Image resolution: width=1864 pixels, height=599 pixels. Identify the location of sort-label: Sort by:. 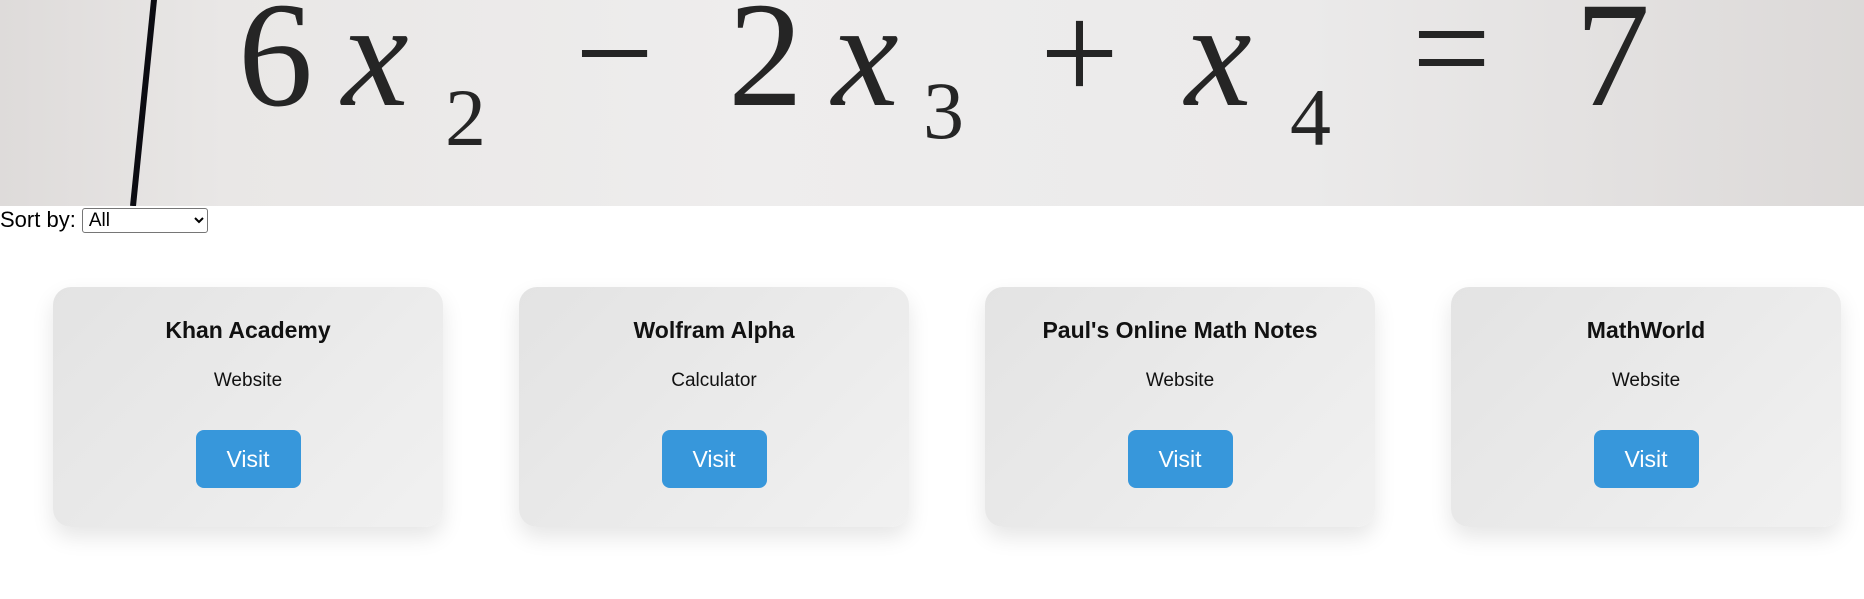
(38, 219).